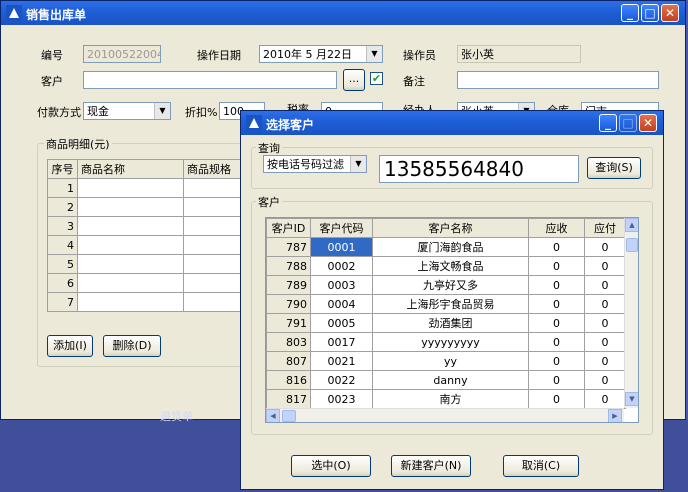 This screenshot has width=688, height=492. I want to click on table-row: 816 0022 danny 0 0, so click(446, 380).